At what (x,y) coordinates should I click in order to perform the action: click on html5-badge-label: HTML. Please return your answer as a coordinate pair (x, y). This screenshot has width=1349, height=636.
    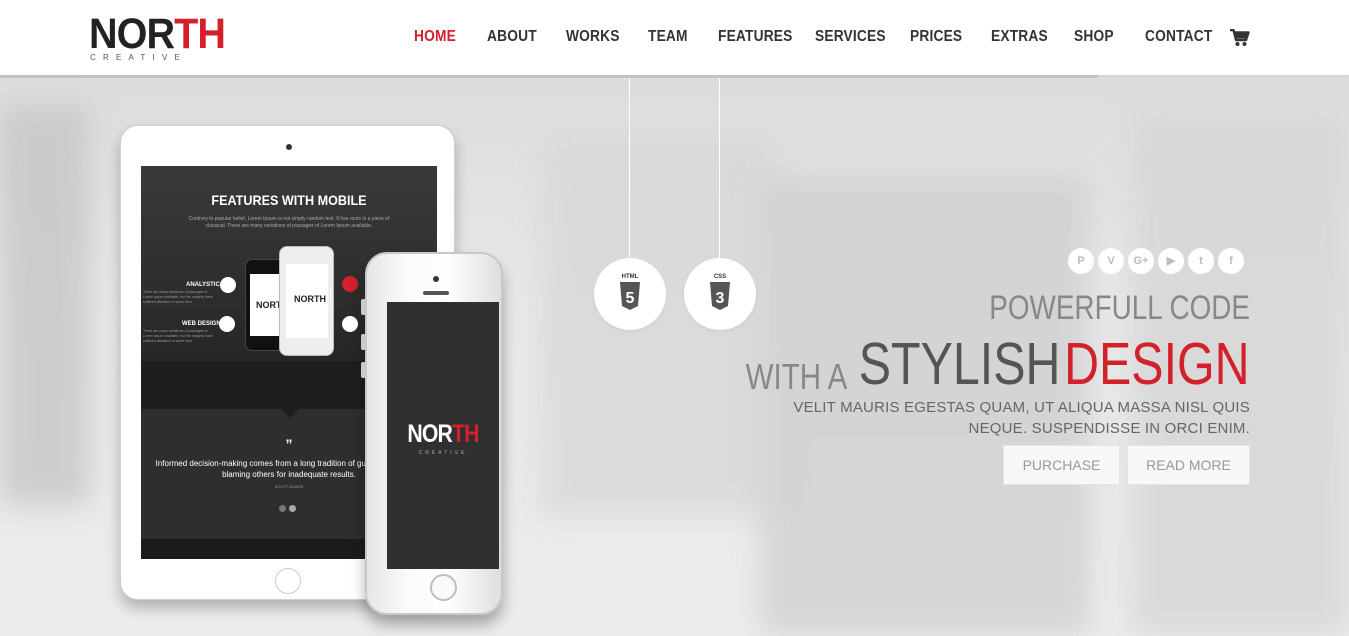
    Looking at the image, I should click on (630, 277).